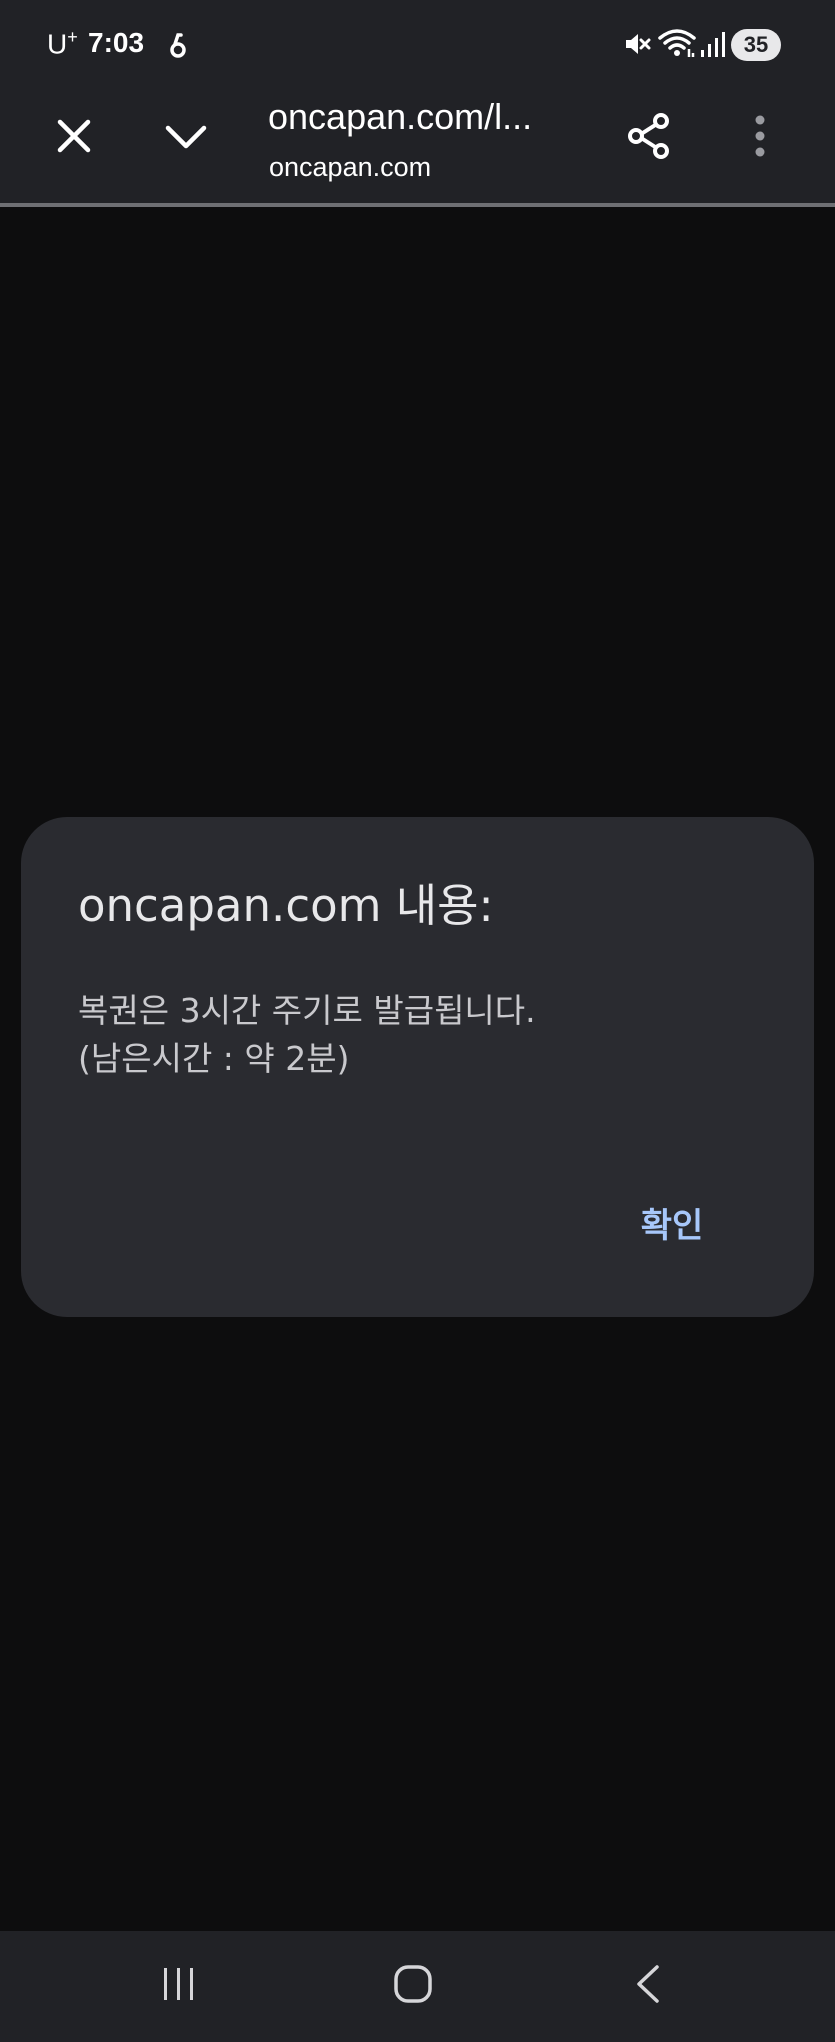 The height and width of the screenshot is (2042, 835). I want to click on mute-icon, so click(637, 46).